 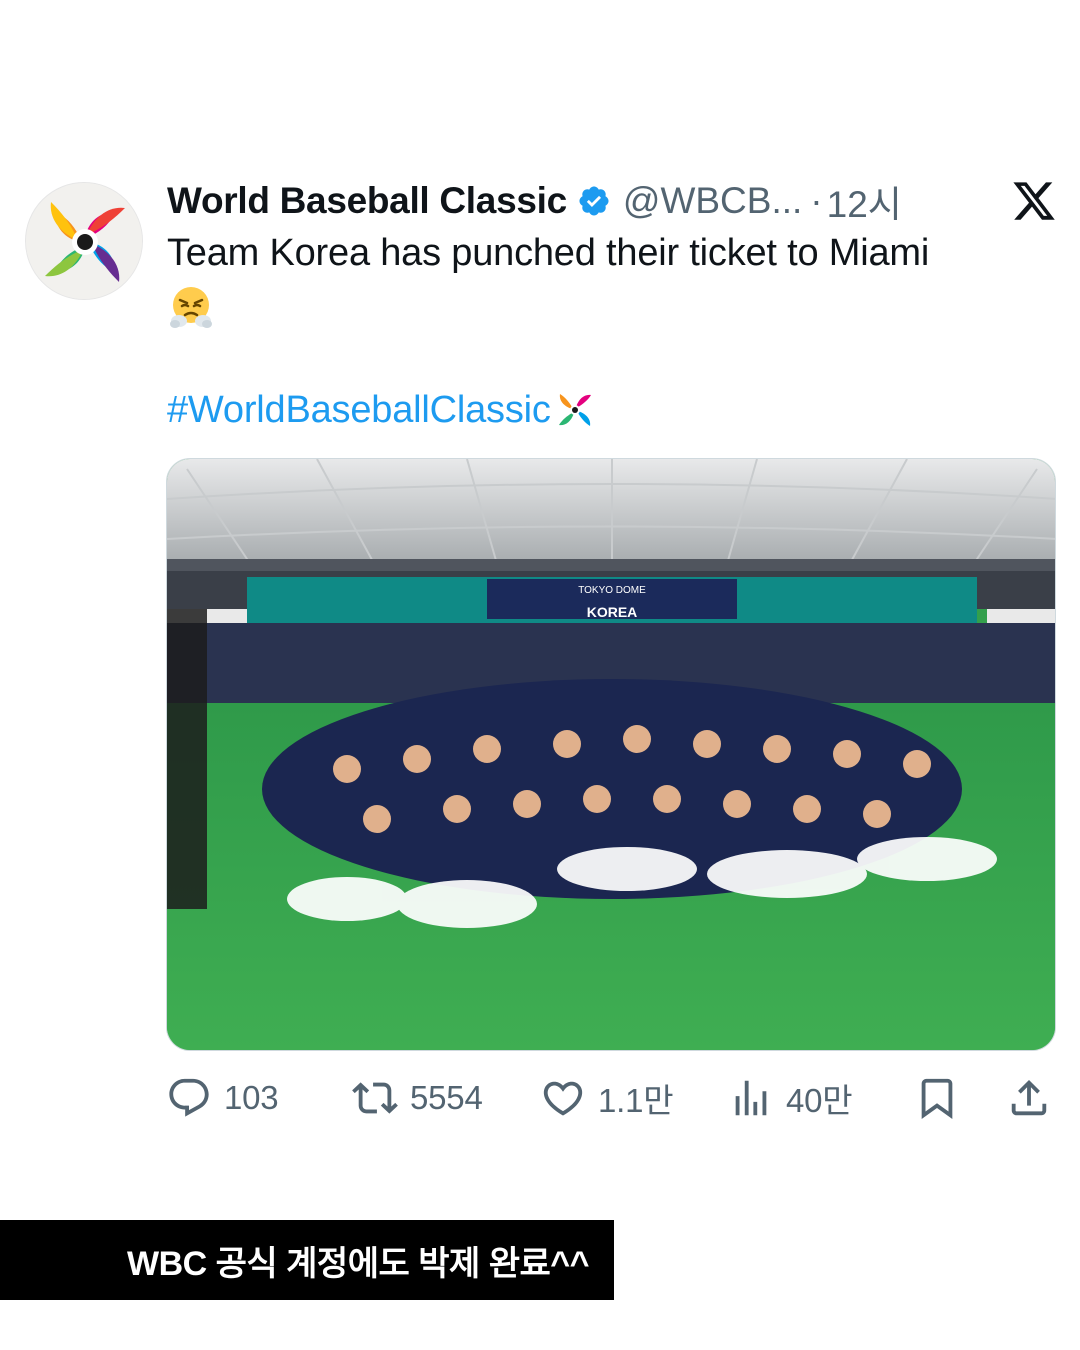 I want to click on views-chart-icon, so click(x=751, y=1098).